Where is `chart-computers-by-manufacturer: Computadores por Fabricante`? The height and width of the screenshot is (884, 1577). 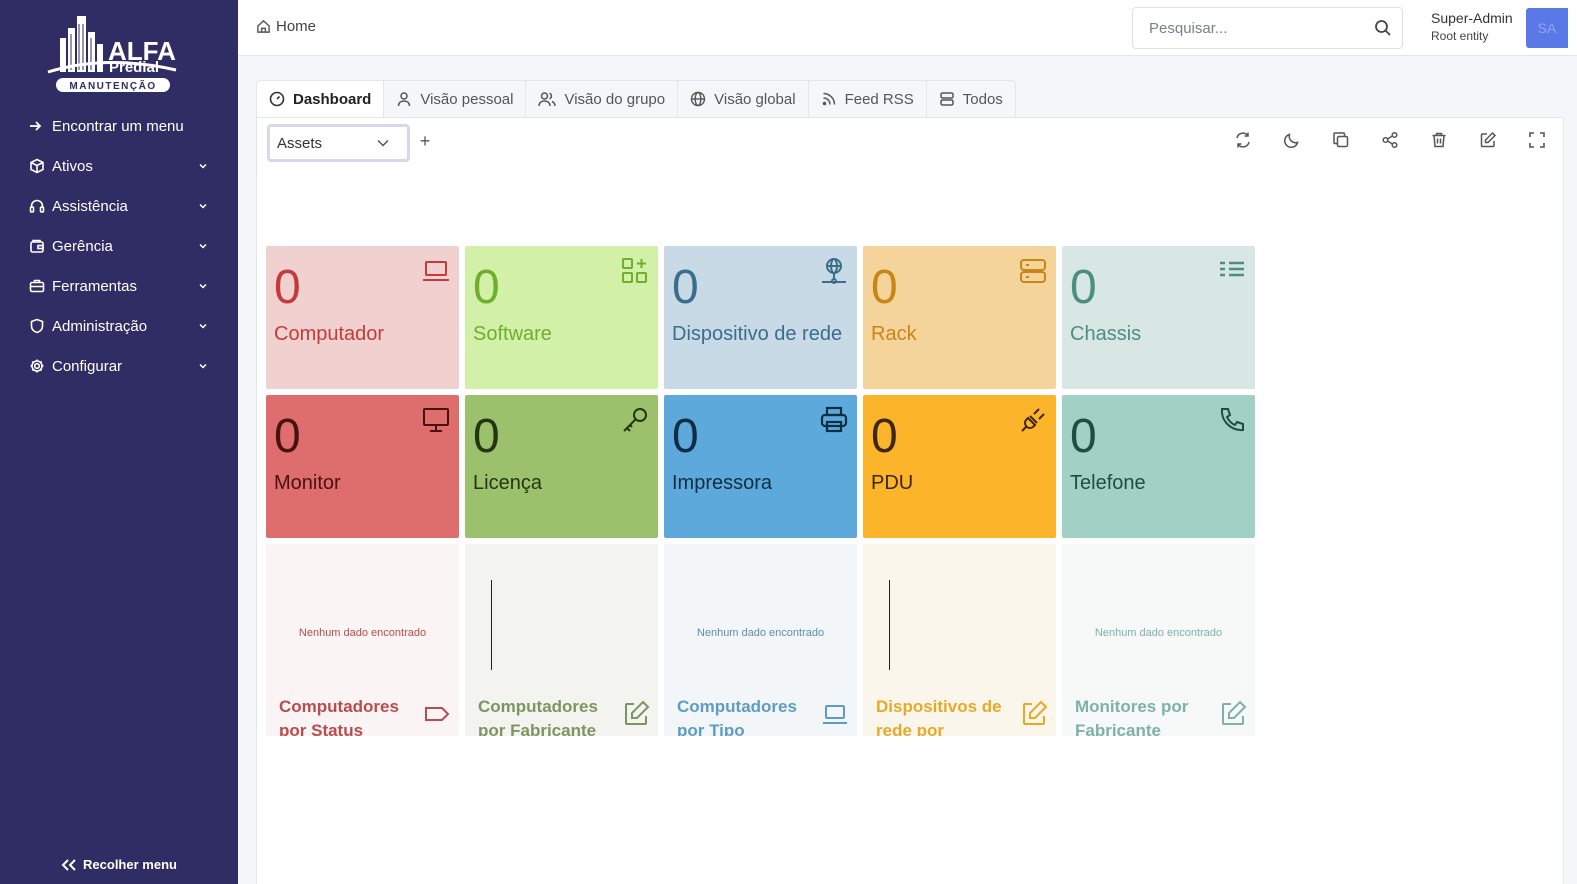 chart-computers-by-manufacturer: Computadores por Fabricante is located at coordinates (561, 640).